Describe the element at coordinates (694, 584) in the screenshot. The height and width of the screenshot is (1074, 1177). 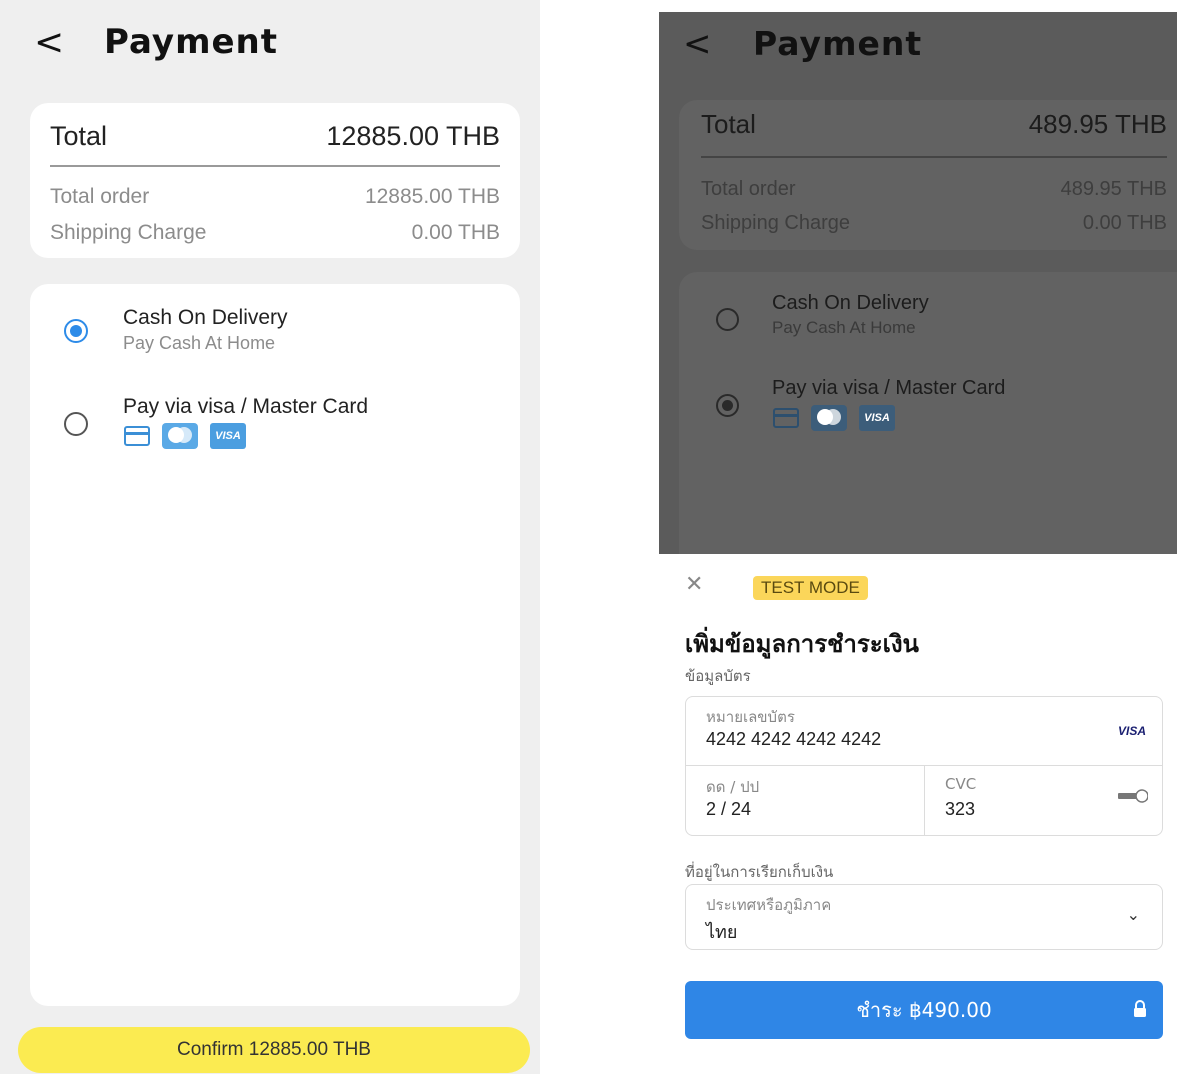
I see `close-icon: ✕` at that location.